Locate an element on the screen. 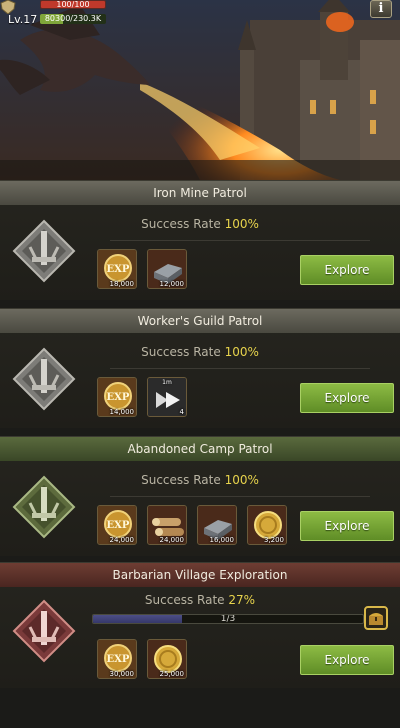  success-rate: Success Rate 27% is located at coordinates (200, 600).